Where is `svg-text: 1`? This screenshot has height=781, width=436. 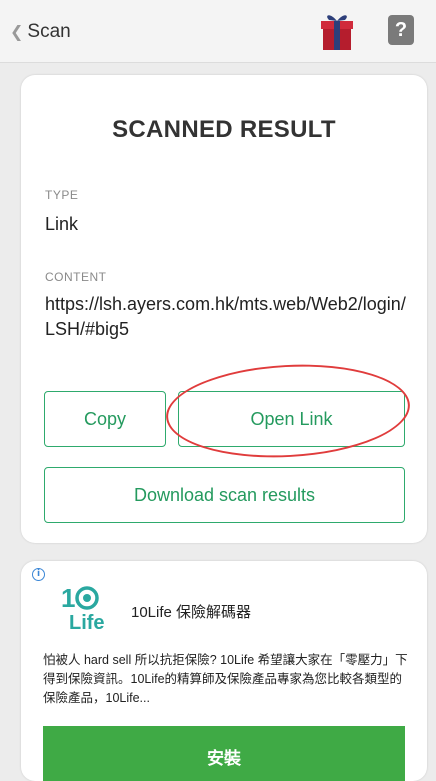 svg-text: 1 is located at coordinates (68, 598).